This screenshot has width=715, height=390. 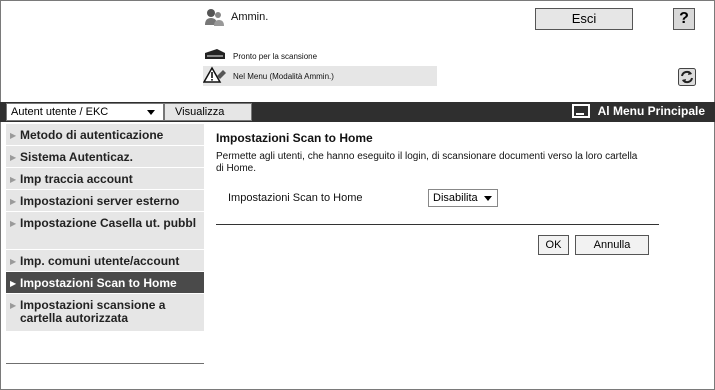 I want to click on page-title: Impostazioni Scan to Home, so click(x=294, y=138).